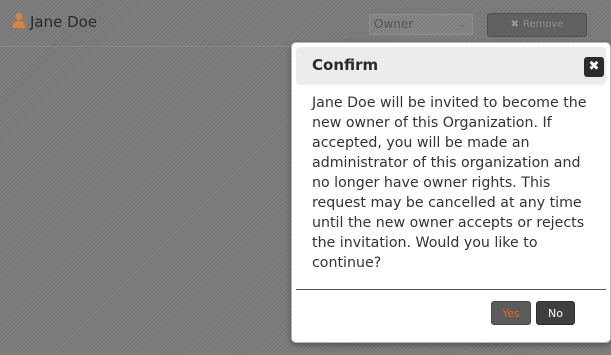  What do you see at coordinates (461, 24) in the screenshot?
I see `chevron-down-icon: ⌄` at bounding box center [461, 24].